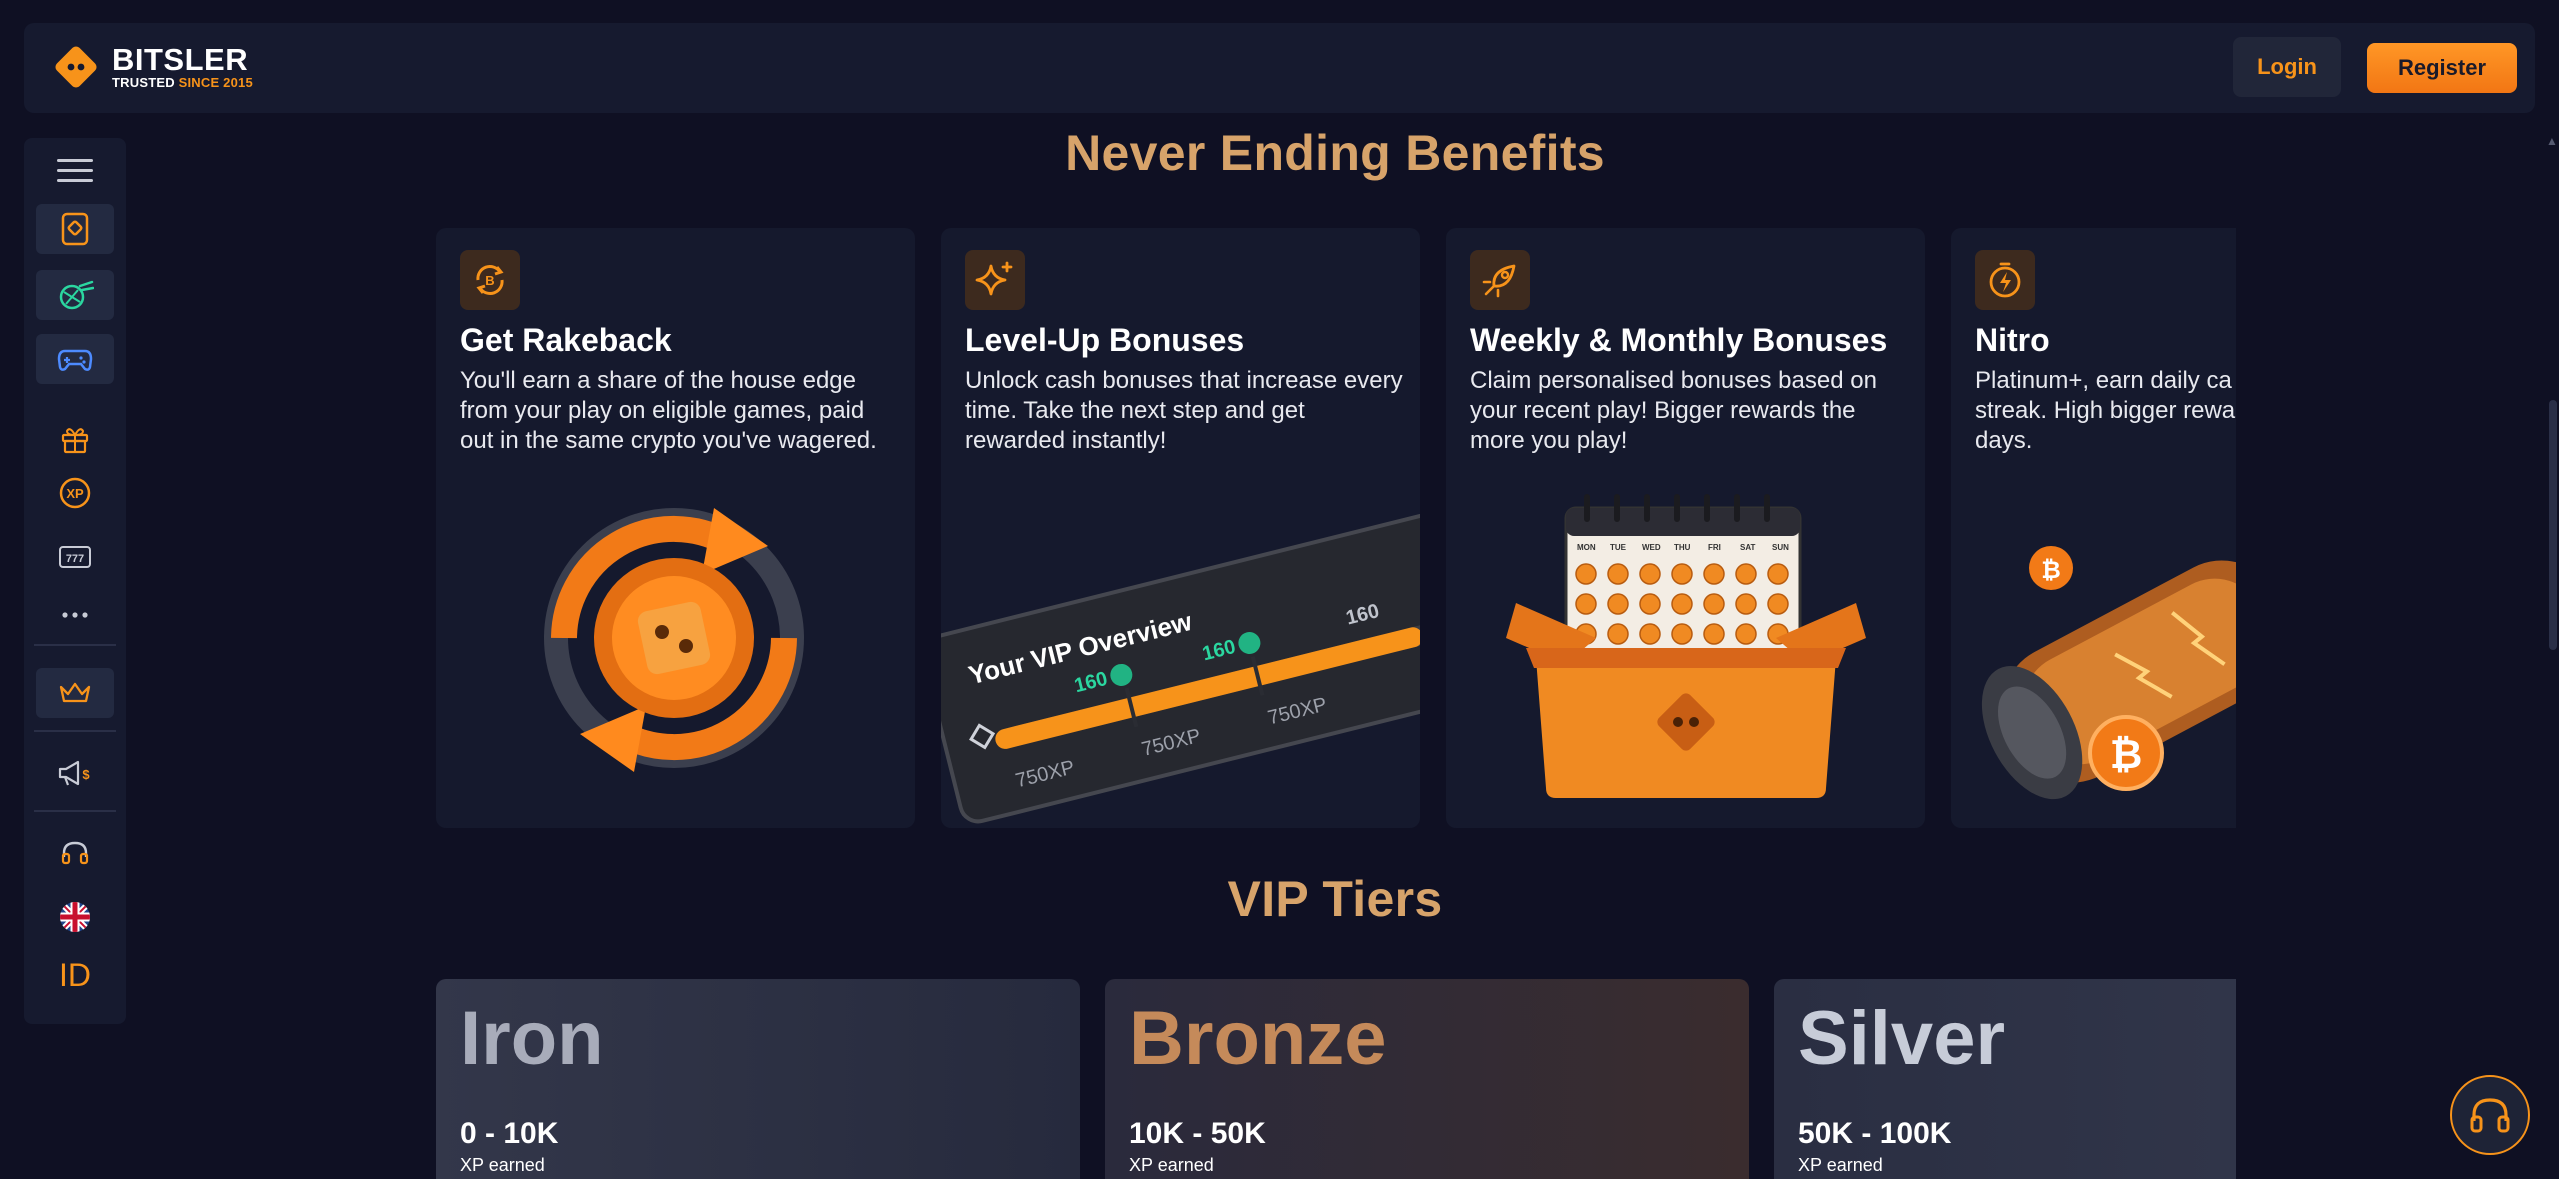  Describe the element at coordinates (1875, 1133) in the screenshot. I see `tier-xp-range: 50K - 100K` at that location.